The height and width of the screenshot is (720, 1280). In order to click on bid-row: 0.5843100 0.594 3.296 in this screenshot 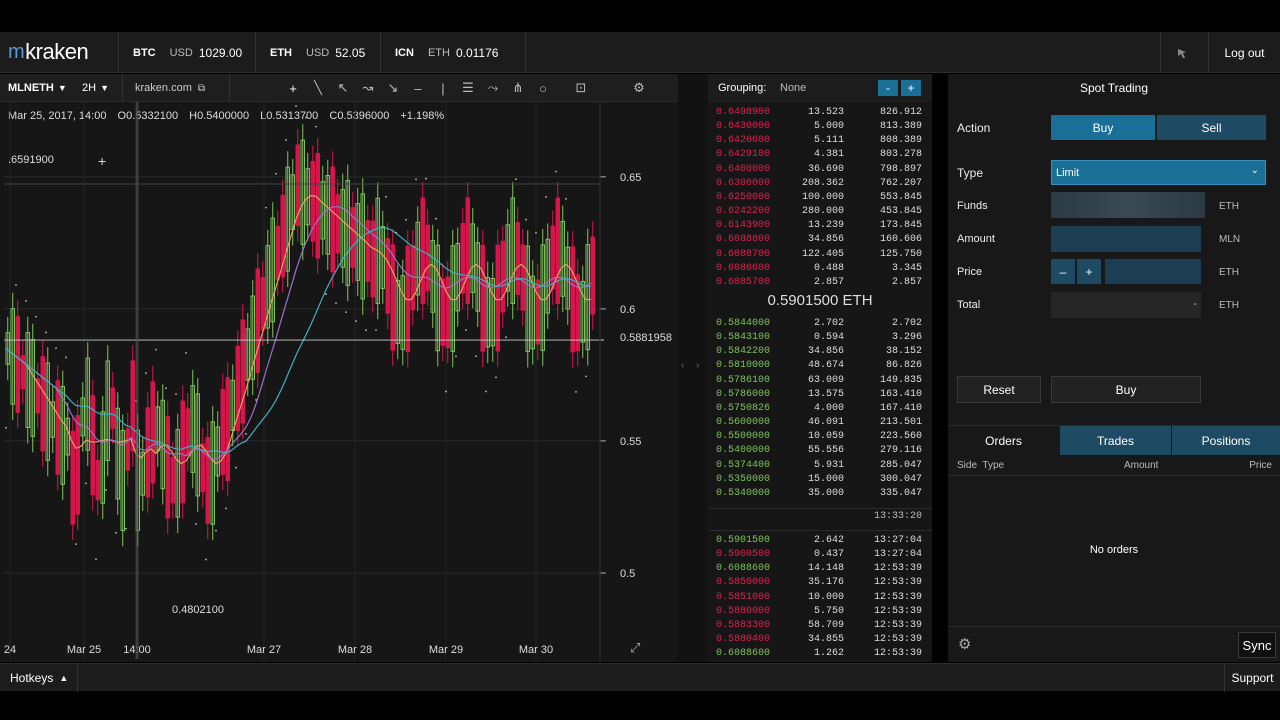, I will do `click(820, 339)`.